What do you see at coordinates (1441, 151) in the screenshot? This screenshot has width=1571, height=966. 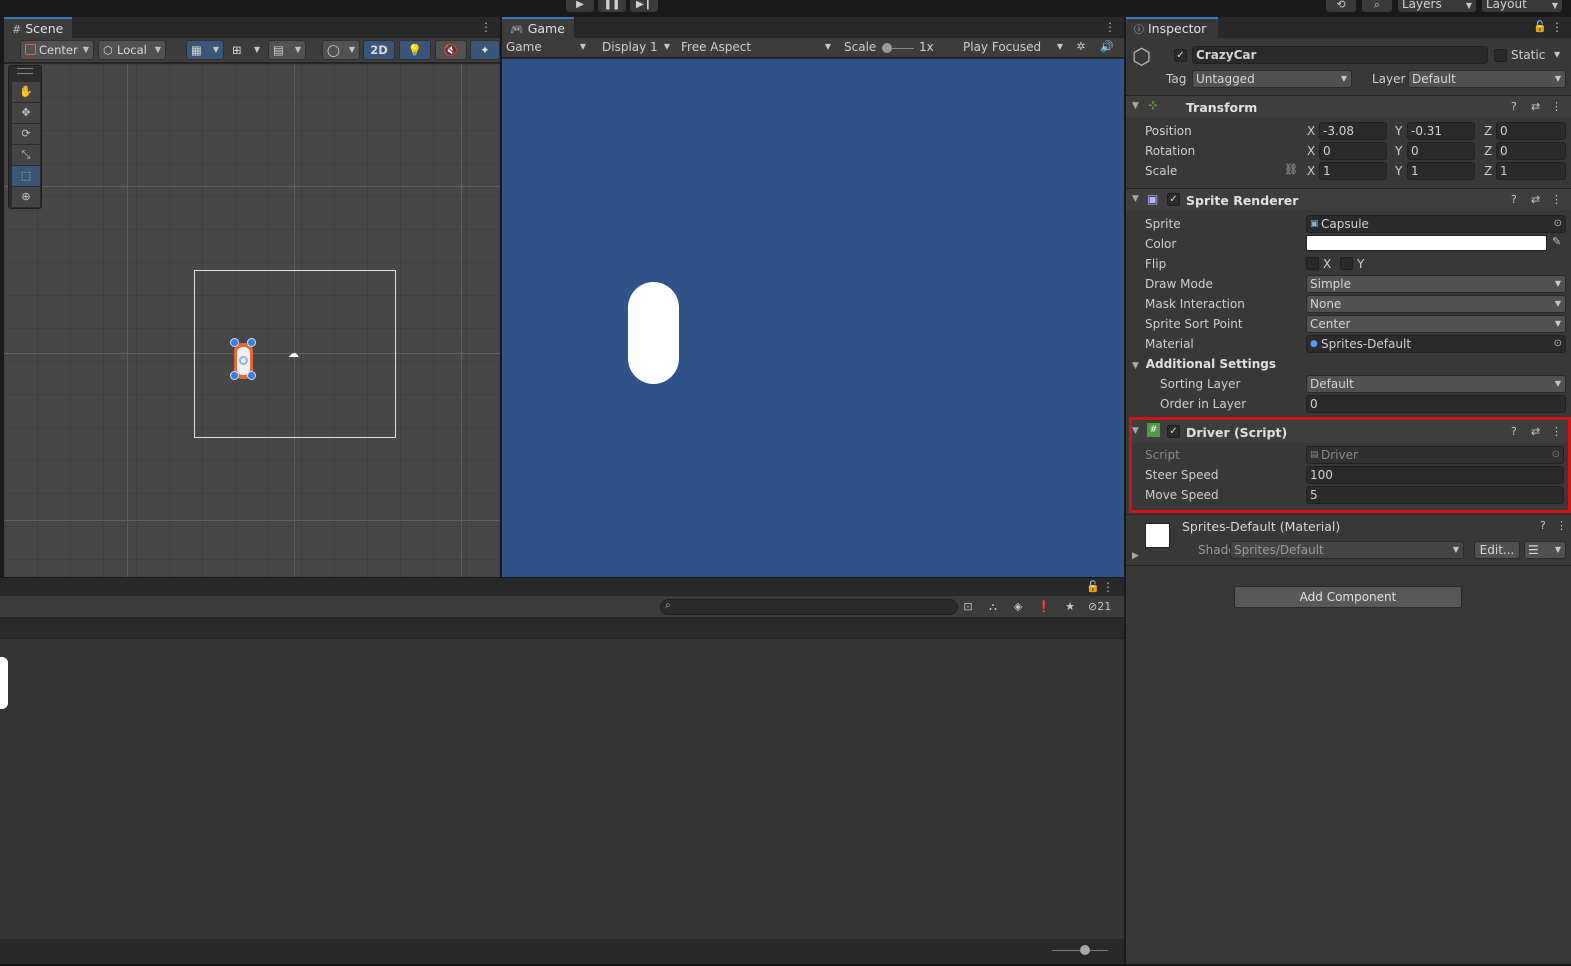 I see `rot-y-field: 0` at bounding box center [1441, 151].